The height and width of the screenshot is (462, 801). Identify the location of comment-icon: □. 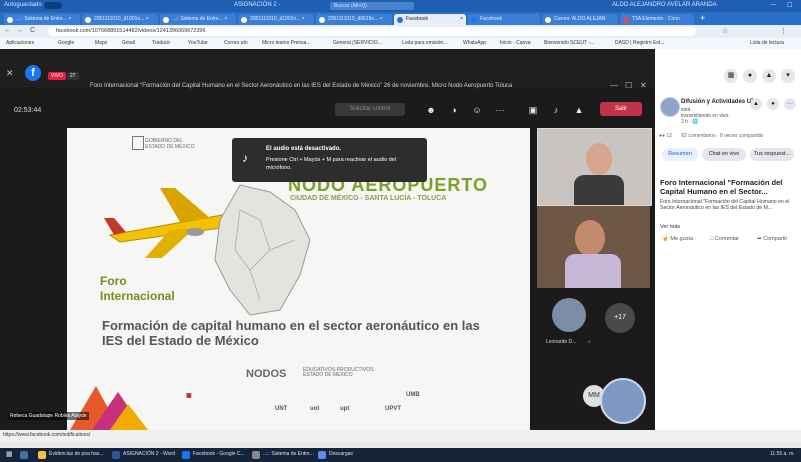
(712, 239).